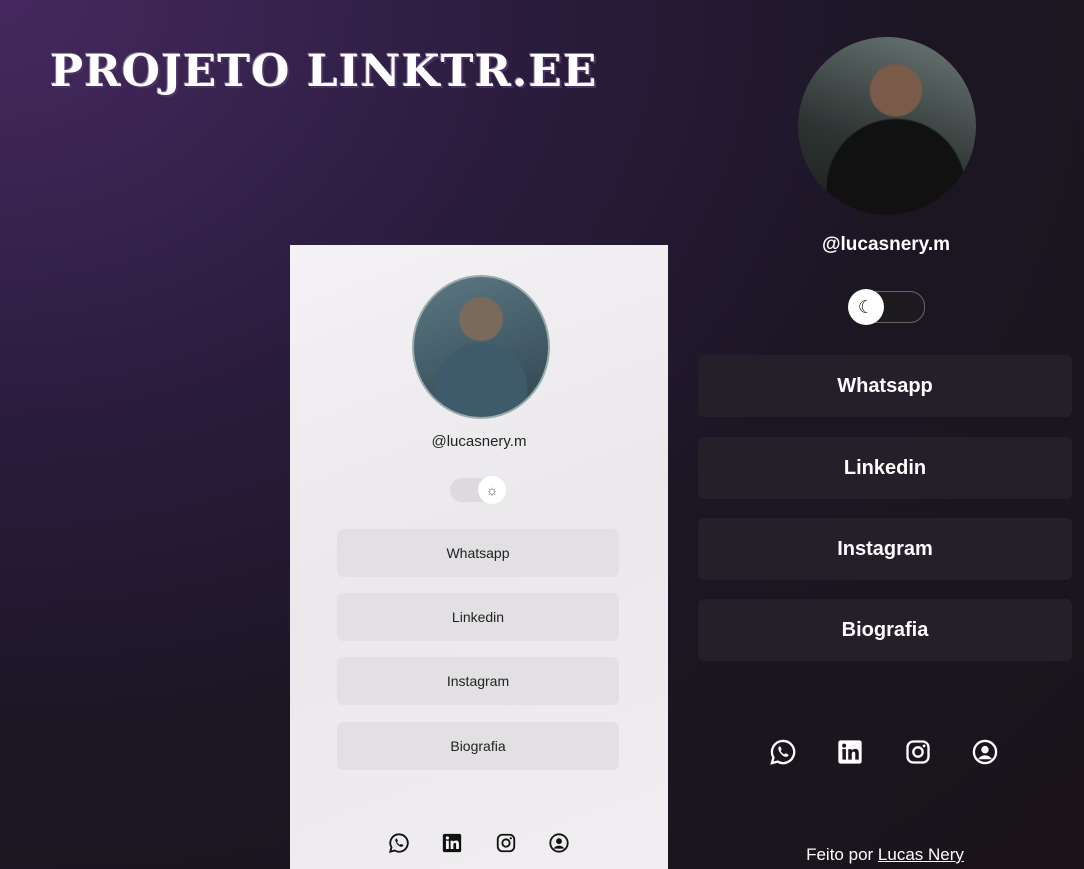  I want to click on sun-icon: ☼, so click(492, 490).